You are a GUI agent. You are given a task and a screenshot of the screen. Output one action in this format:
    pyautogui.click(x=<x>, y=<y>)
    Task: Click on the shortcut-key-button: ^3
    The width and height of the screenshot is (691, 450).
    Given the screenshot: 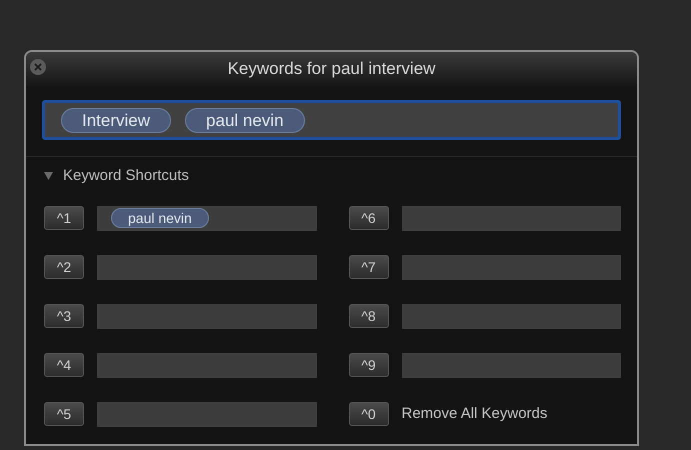 What is the action you would take?
    pyautogui.click(x=64, y=316)
    